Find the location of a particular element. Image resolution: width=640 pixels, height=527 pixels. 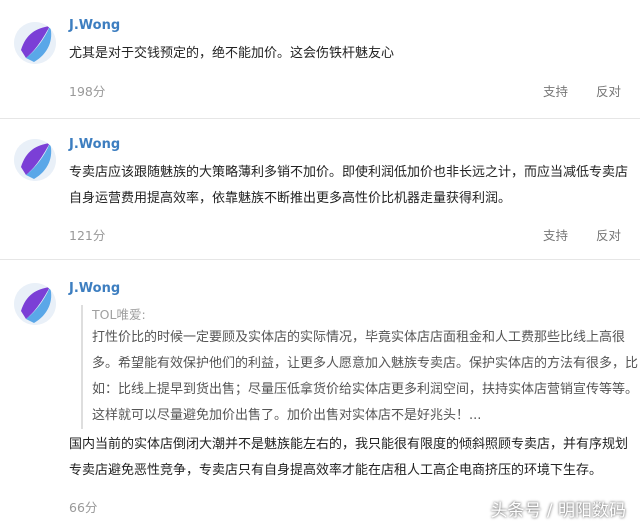

comment-score: 66分 is located at coordinates (83, 507).